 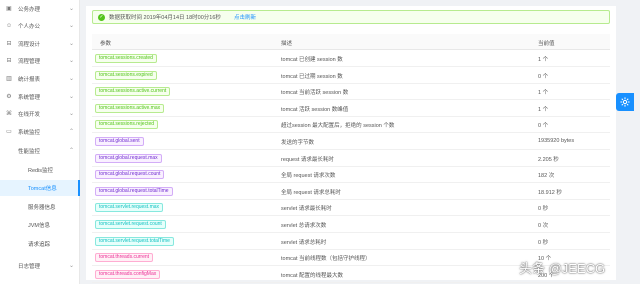 I want to click on sidebar-group-label: 性能监控, so click(x=29, y=152).